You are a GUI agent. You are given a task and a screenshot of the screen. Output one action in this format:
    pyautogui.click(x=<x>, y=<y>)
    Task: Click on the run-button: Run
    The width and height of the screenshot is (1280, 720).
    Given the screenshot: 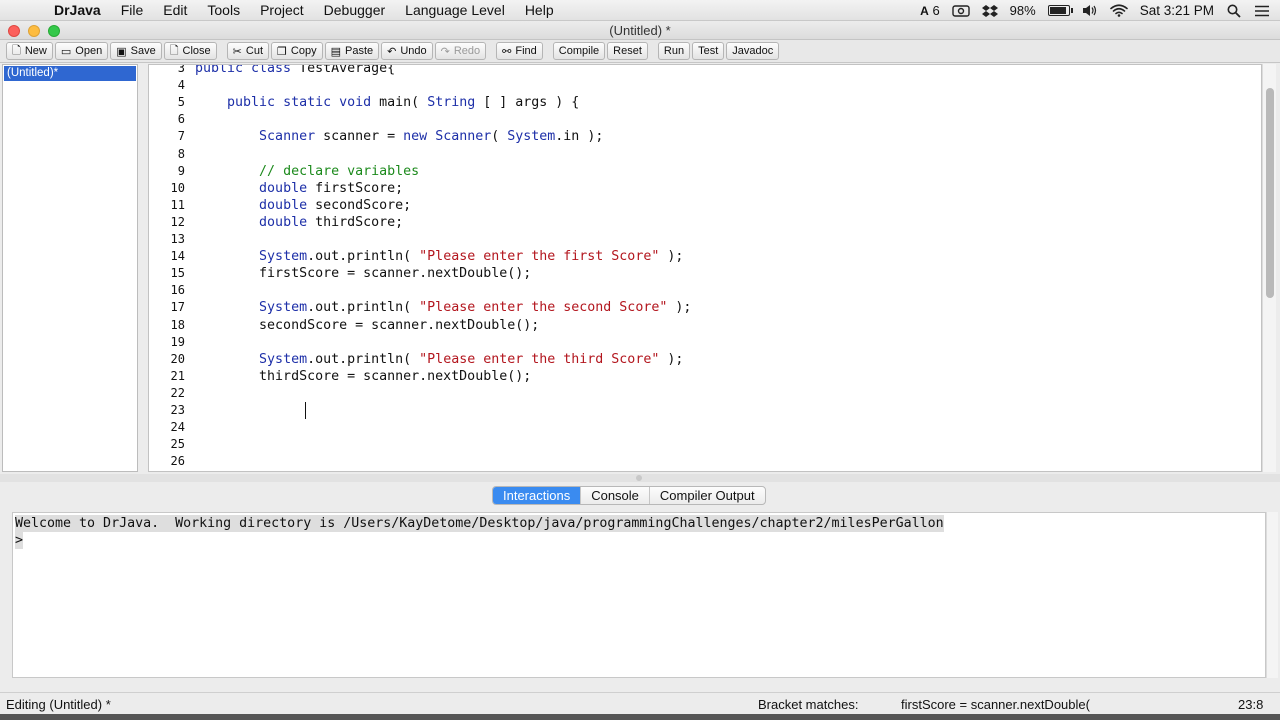 What is the action you would take?
    pyautogui.click(x=674, y=51)
    